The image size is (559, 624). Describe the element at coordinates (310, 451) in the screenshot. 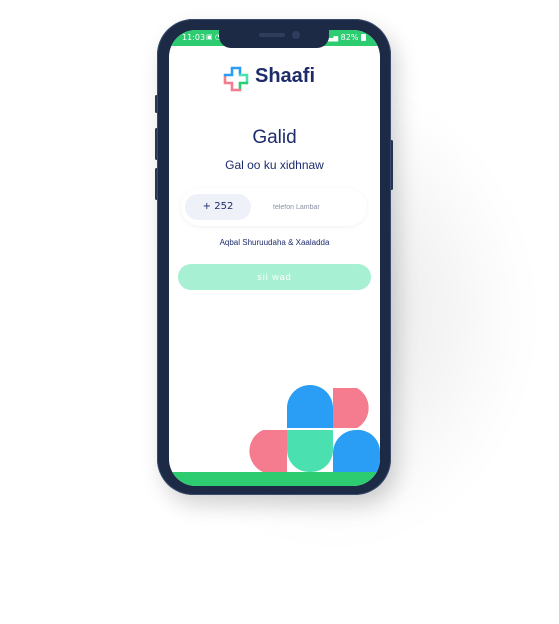

I see `teal-leaf-shape` at that location.